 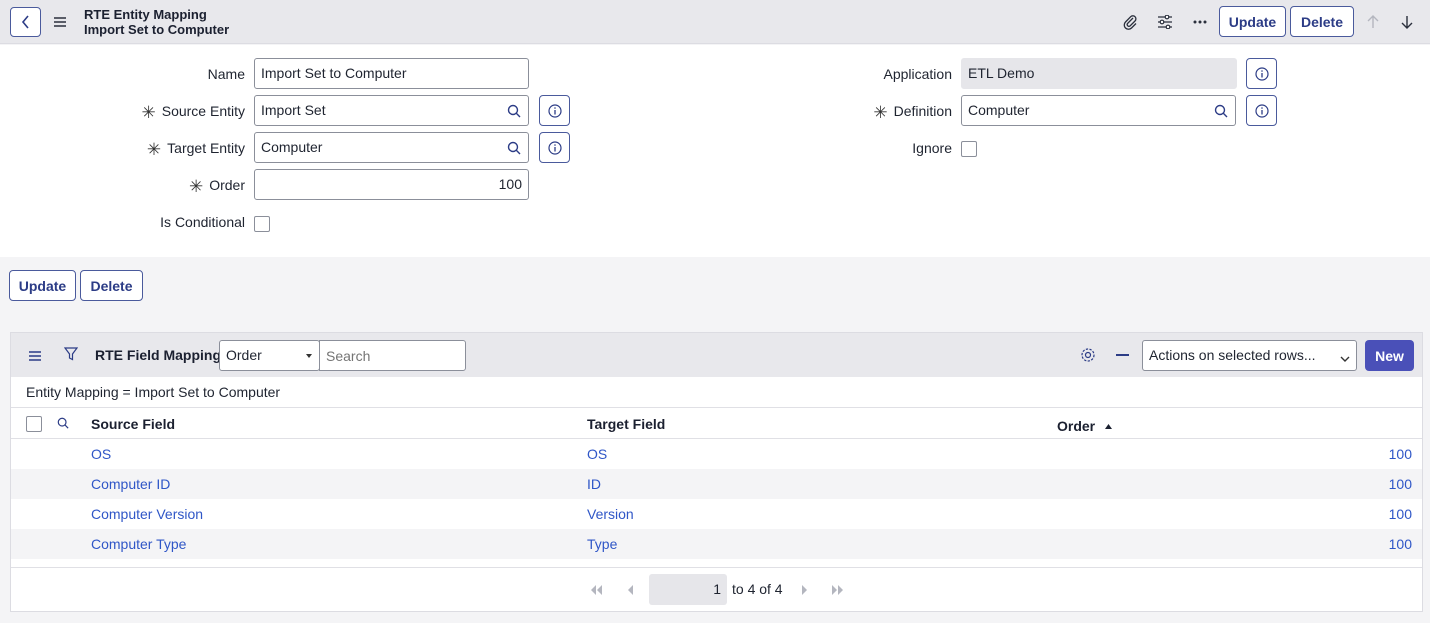 I want to click on source-field-link: Computer Type, so click(x=138, y=544).